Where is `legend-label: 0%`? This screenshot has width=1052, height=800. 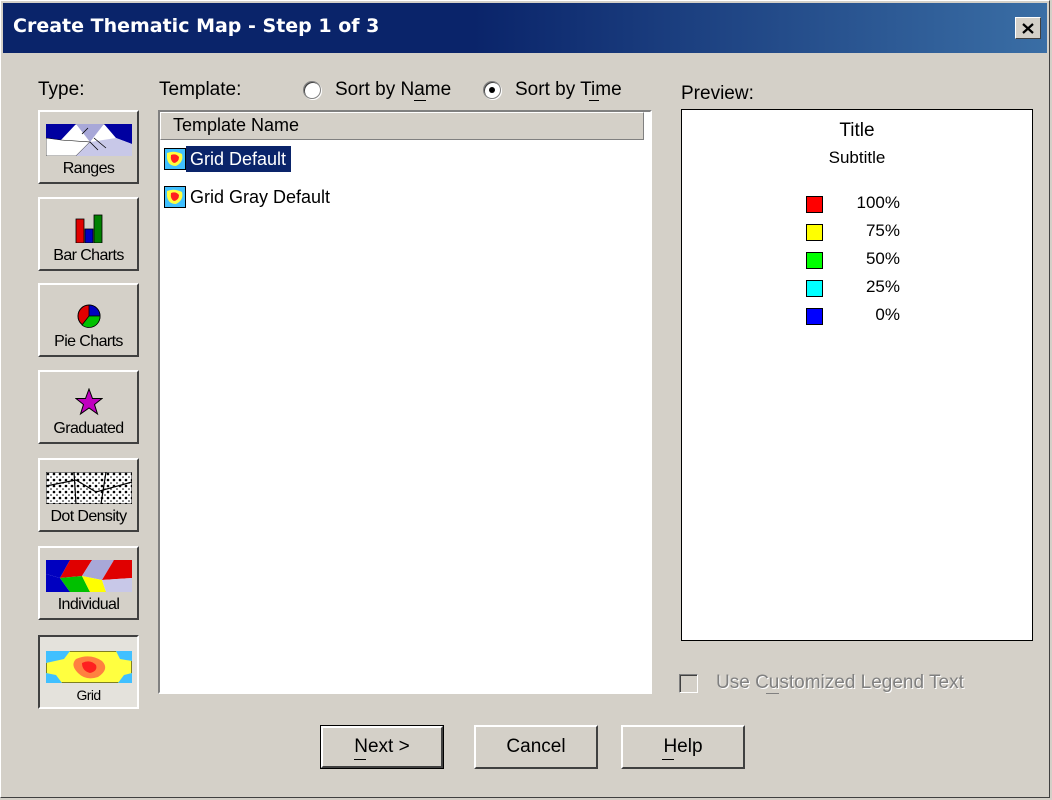
legend-label: 0% is located at coordinates (887, 314).